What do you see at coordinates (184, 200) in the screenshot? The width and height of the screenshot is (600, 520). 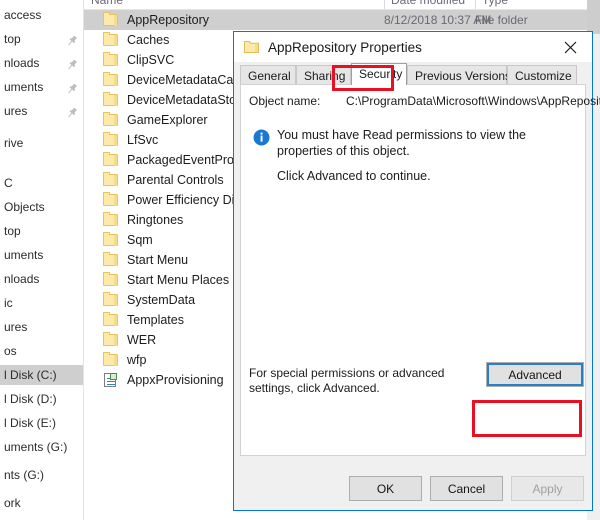 I see `file-name: Power Efficiency Dia` at bounding box center [184, 200].